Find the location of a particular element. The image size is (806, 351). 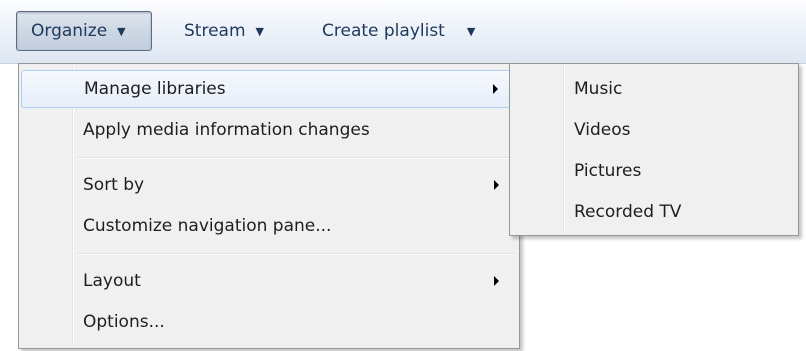

menu-item-sort-by: Sort by is located at coordinates (269, 185).